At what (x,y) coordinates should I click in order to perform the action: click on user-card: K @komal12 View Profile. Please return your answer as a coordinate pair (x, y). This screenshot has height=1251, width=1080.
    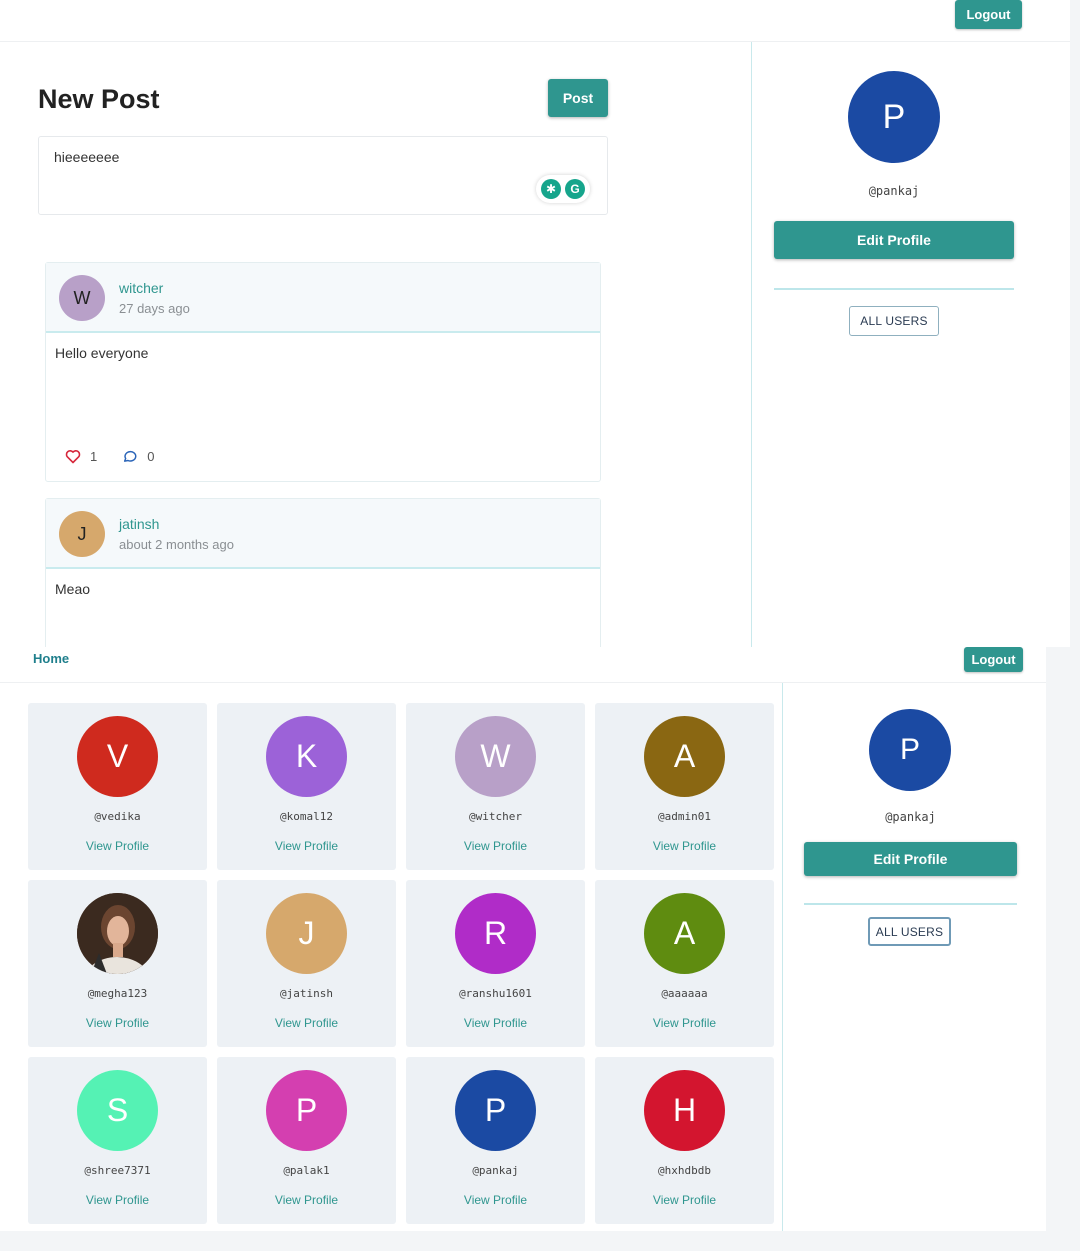
    Looking at the image, I should click on (306, 786).